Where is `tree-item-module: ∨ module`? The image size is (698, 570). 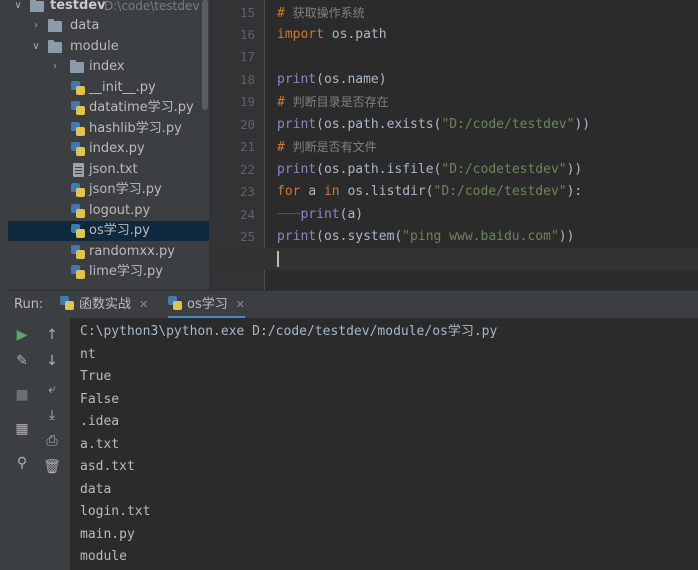 tree-item-module: ∨ module is located at coordinates (108, 47).